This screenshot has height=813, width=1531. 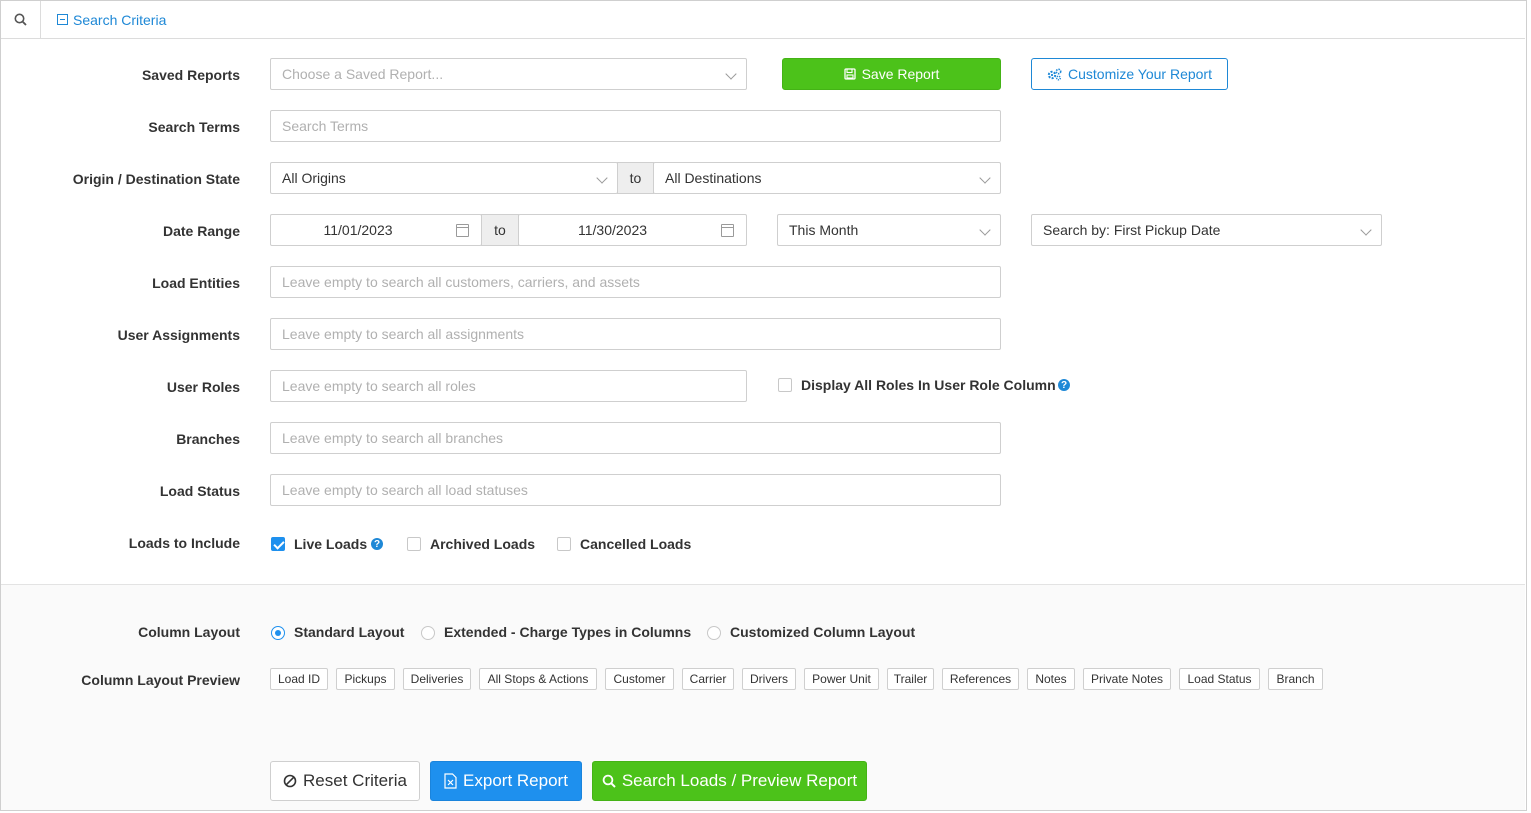 I want to click on live-loads-checkbox, so click(x=278, y=544).